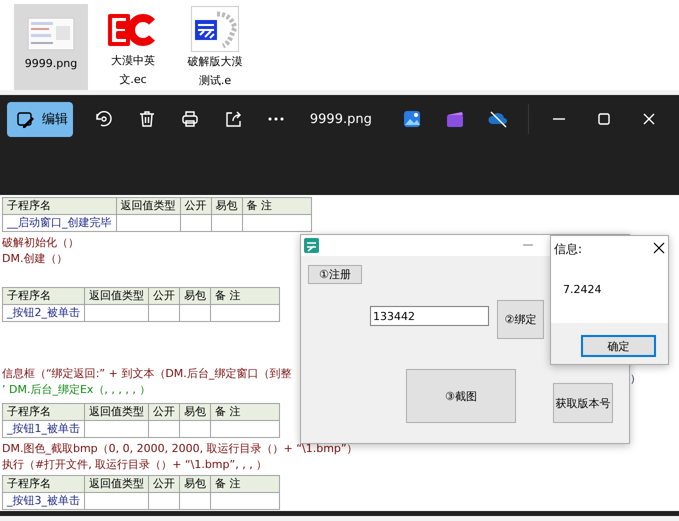  What do you see at coordinates (43, 313) in the screenshot?
I see `subroutine-name: _按钮2_被单击` at bounding box center [43, 313].